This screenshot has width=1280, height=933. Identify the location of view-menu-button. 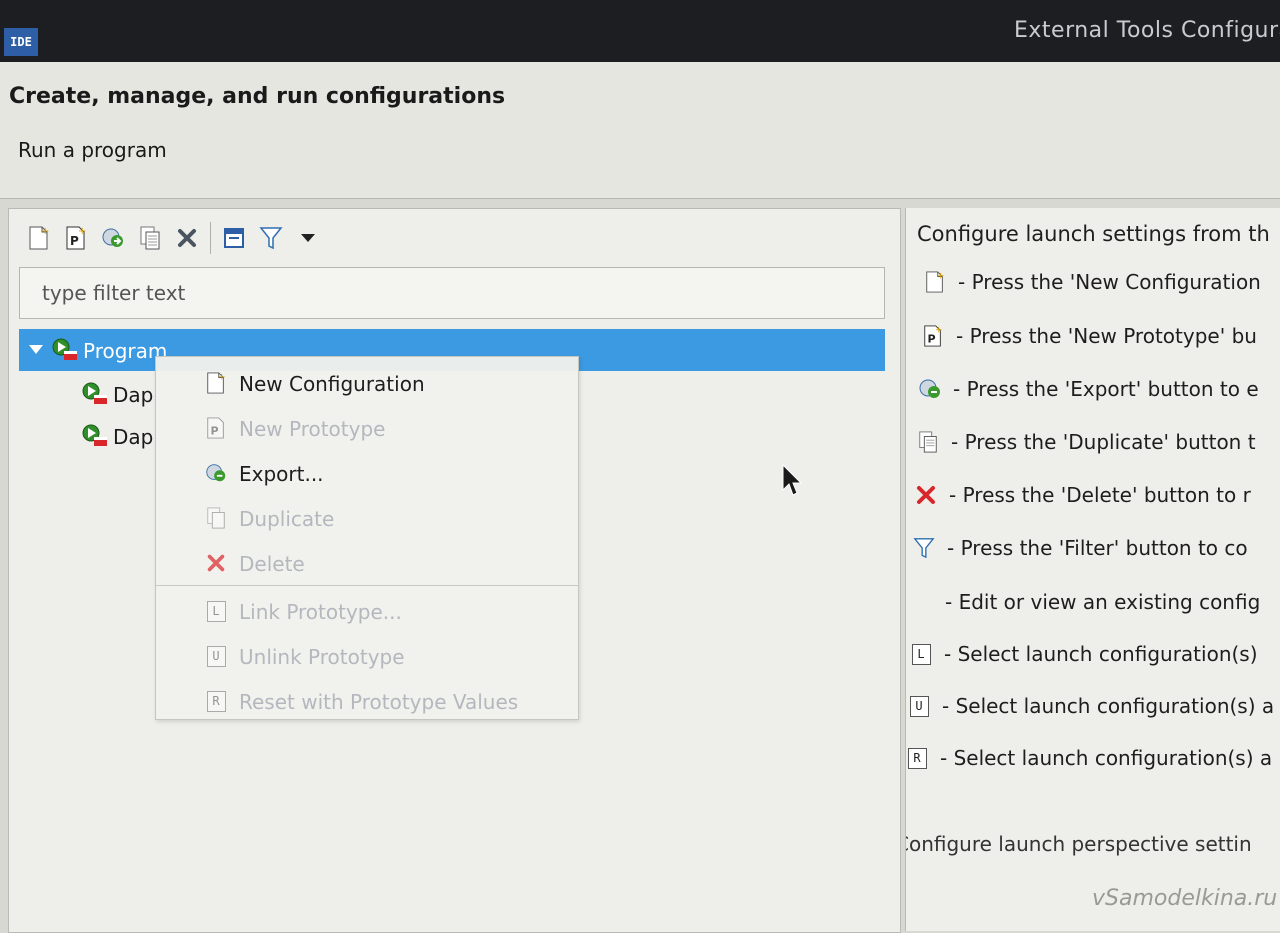
(308, 238).